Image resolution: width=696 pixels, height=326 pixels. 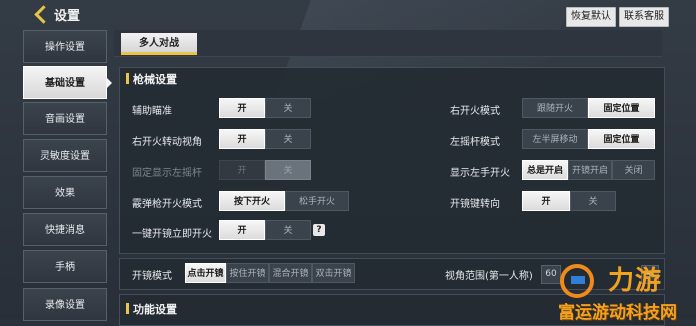 I want to click on watermark-logo-icon, so click(x=577, y=281).